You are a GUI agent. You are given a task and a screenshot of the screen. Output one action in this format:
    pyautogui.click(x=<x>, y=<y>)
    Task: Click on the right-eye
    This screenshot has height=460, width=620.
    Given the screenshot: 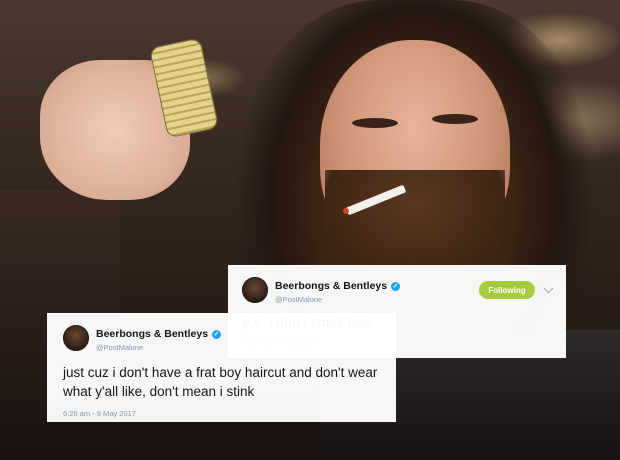 What is the action you would take?
    pyautogui.click(x=455, y=119)
    